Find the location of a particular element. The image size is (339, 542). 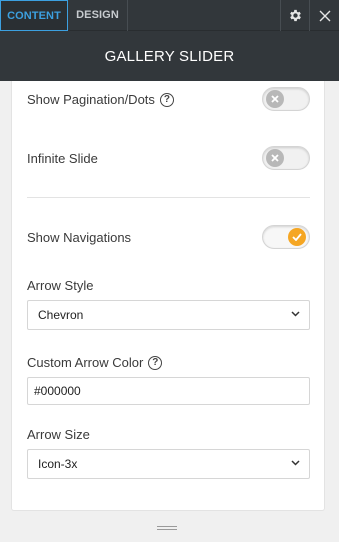

arrow-color-value: #000000 is located at coordinates (57, 391).